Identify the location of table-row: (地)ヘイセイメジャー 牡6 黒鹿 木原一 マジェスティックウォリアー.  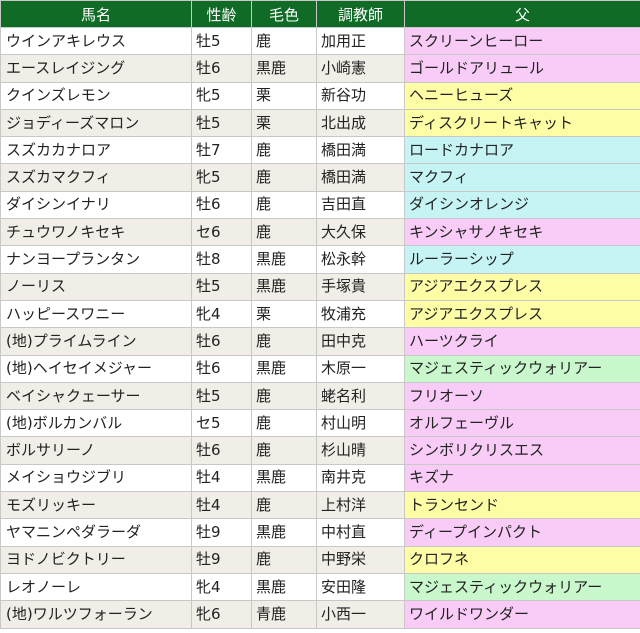
(320, 368).